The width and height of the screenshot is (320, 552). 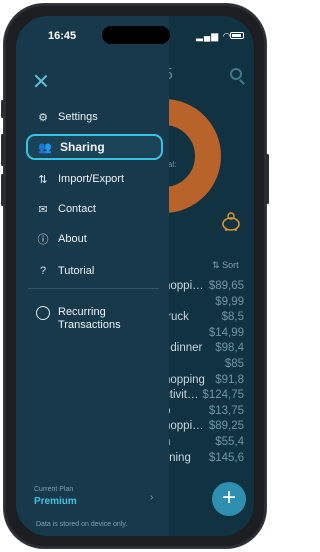 What do you see at coordinates (41, 81) in the screenshot?
I see `close-icon` at bounding box center [41, 81].